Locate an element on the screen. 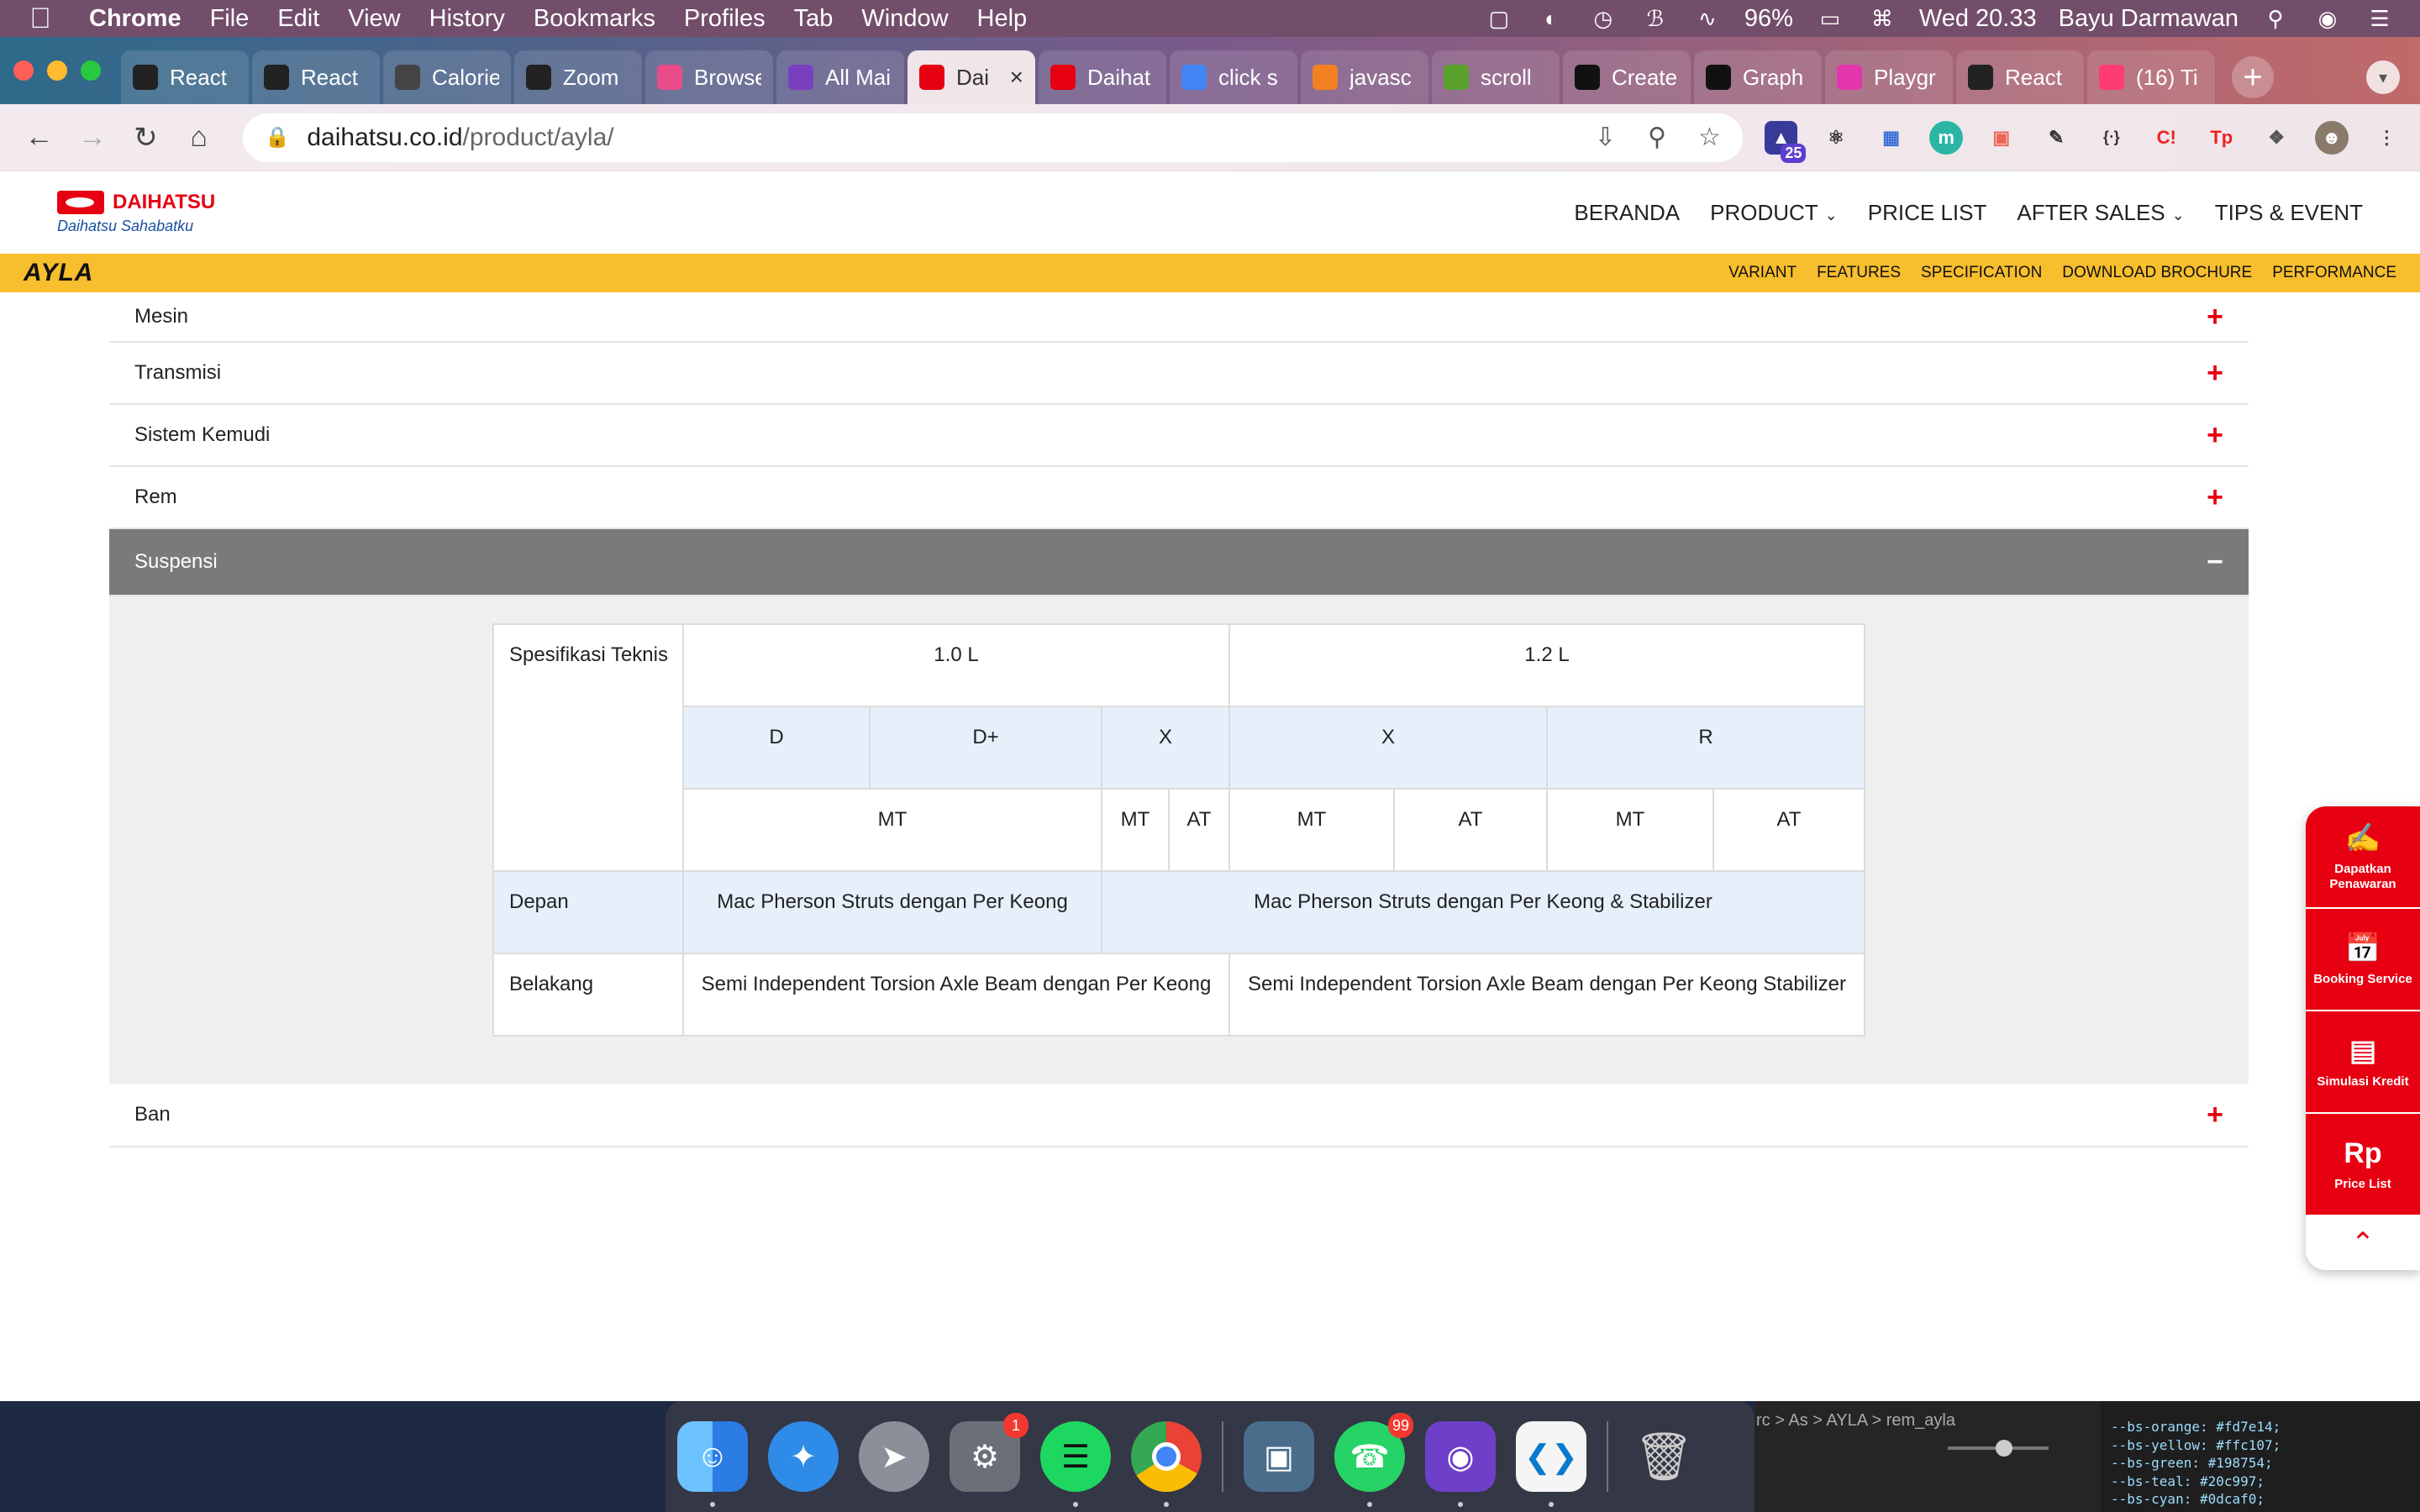  back-arrow-icon: ← is located at coordinates (39, 137).